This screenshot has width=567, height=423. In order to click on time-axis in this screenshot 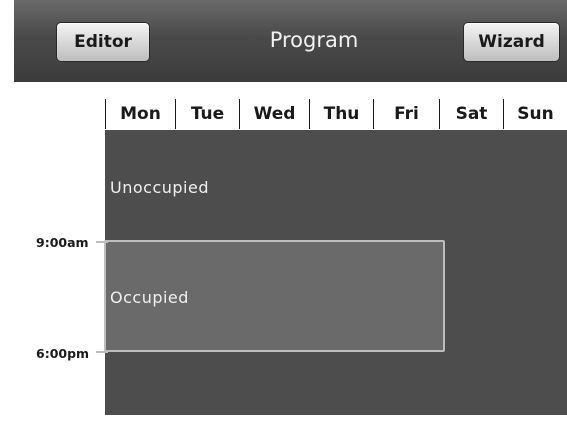, I will do `click(59, 276)`.